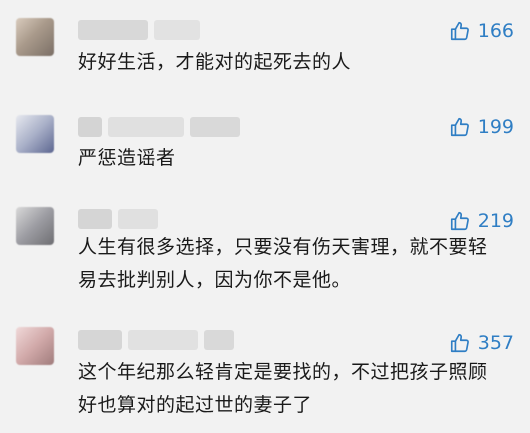  What do you see at coordinates (495, 343) in the screenshot?
I see `like-count: 357` at bounding box center [495, 343].